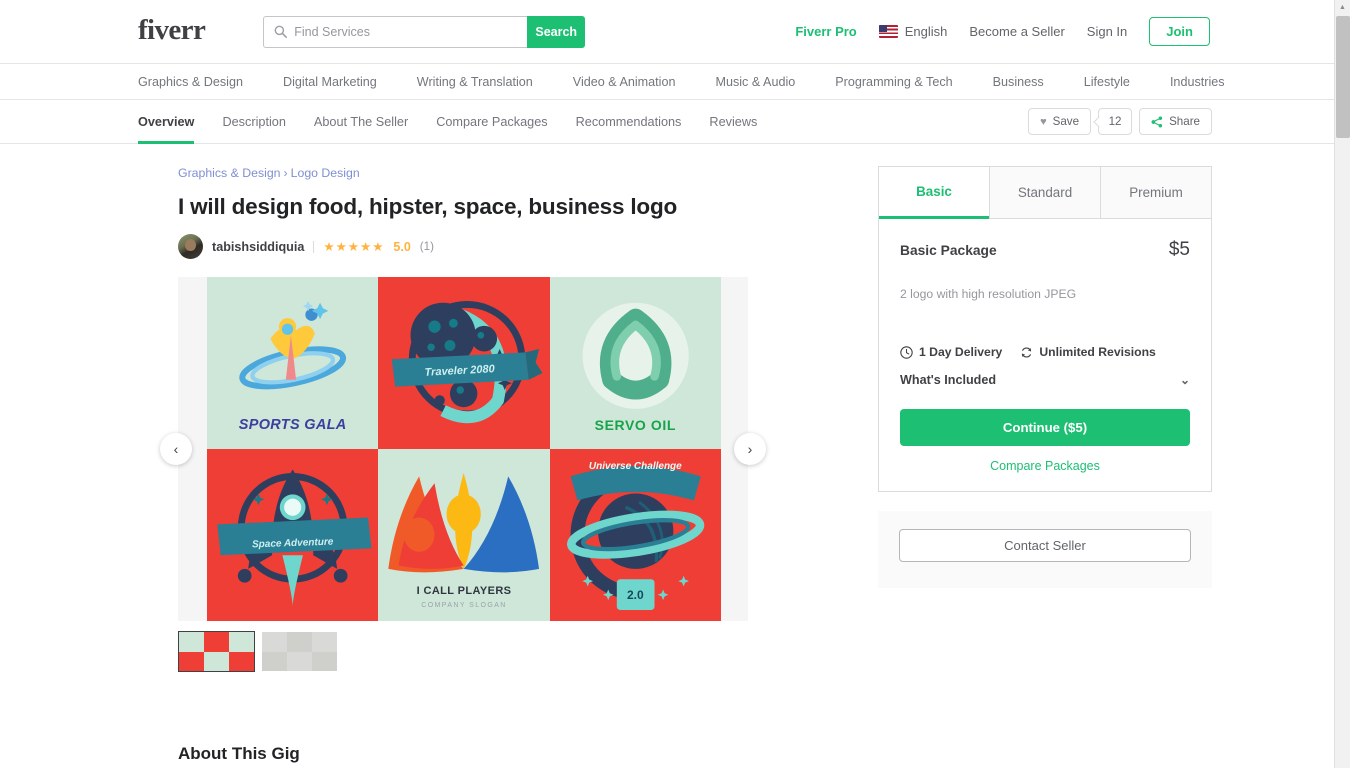 Image resolution: width=1366 pixels, height=768 pixels. Describe the element at coordinates (172, 31) in the screenshot. I see `fiverr-logo: fiverr` at that location.